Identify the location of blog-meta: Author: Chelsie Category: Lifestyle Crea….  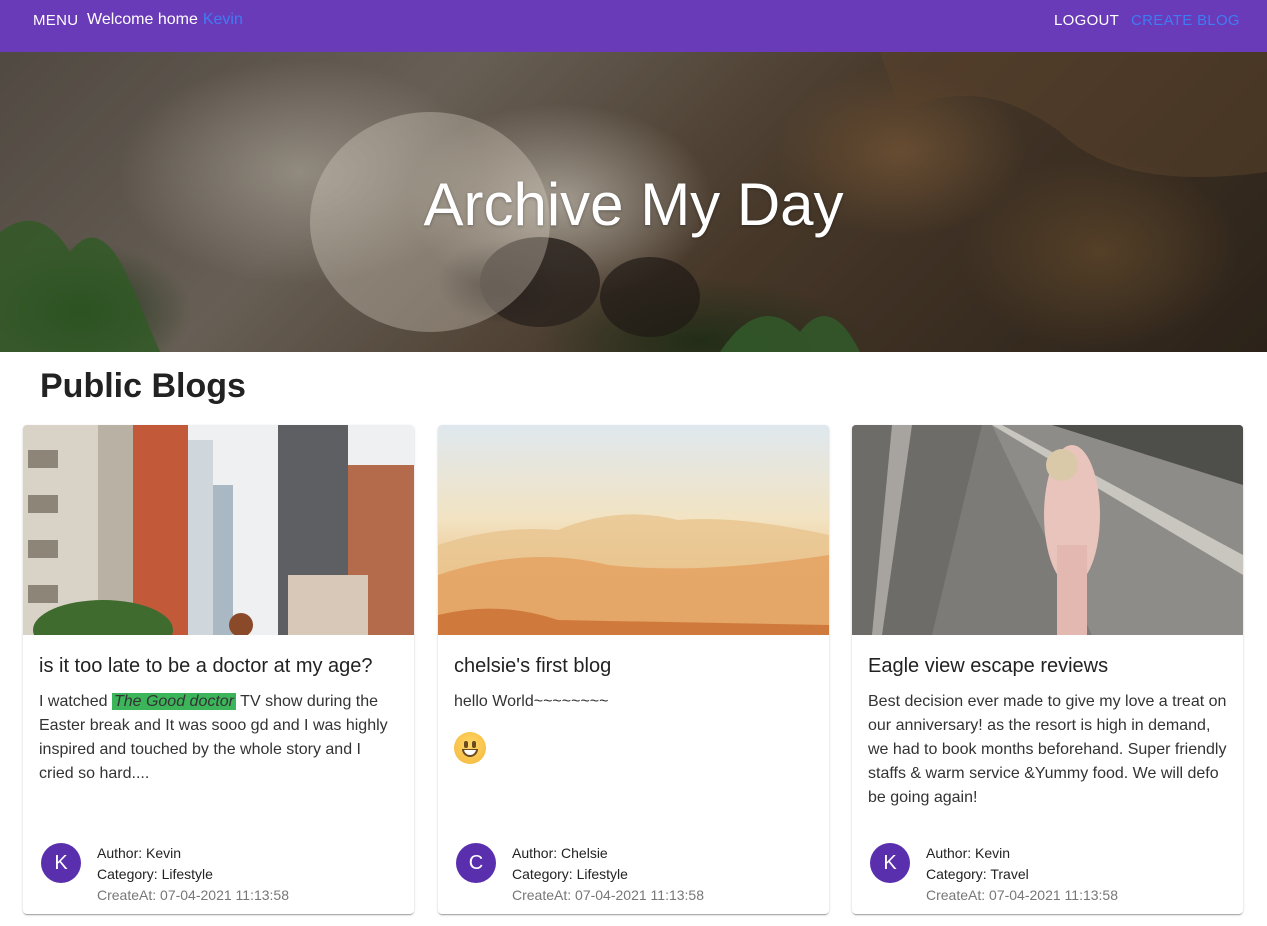
(608, 874).